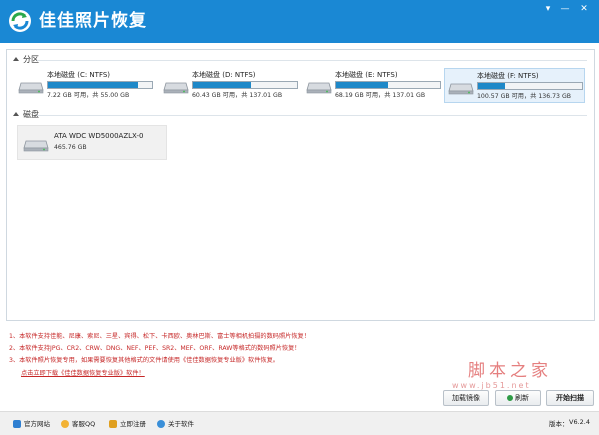 The height and width of the screenshot is (435, 599). Describe the element at coordinates (380, 95) in the screenshot. I see `partition-space: 68.19 GB 可用，共 137.01 GB` at that location.